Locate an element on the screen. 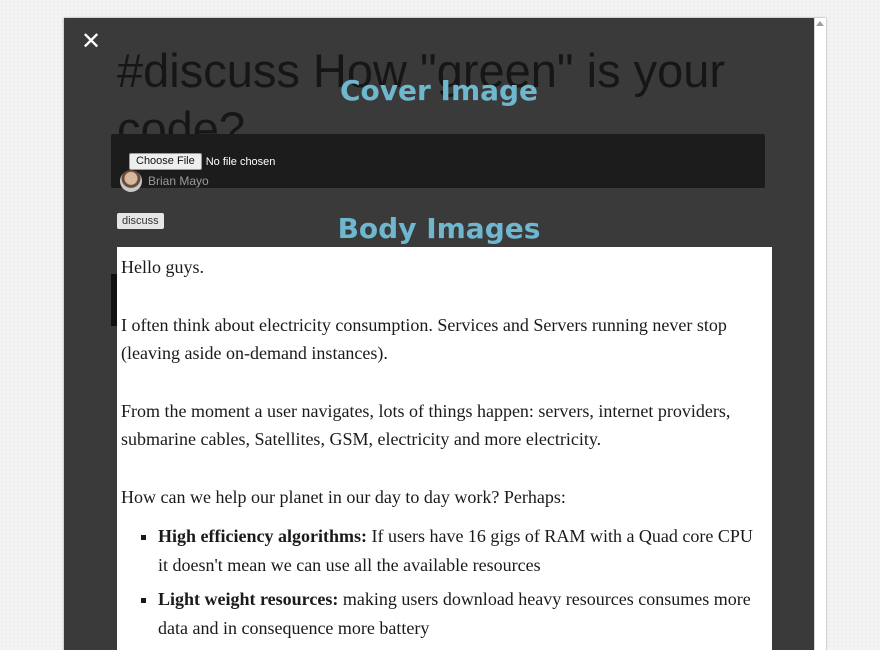  choose-file-button: Choose File is located at coordinates (165, 161).